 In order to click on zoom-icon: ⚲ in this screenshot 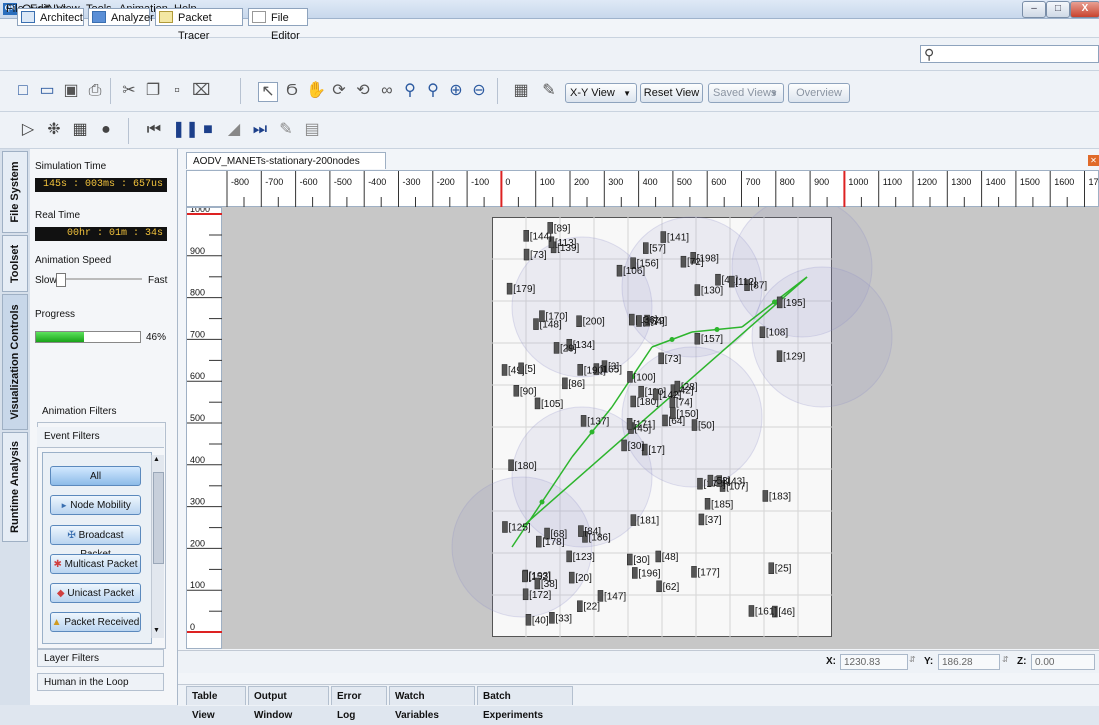, I will do `click(410, 91)`.